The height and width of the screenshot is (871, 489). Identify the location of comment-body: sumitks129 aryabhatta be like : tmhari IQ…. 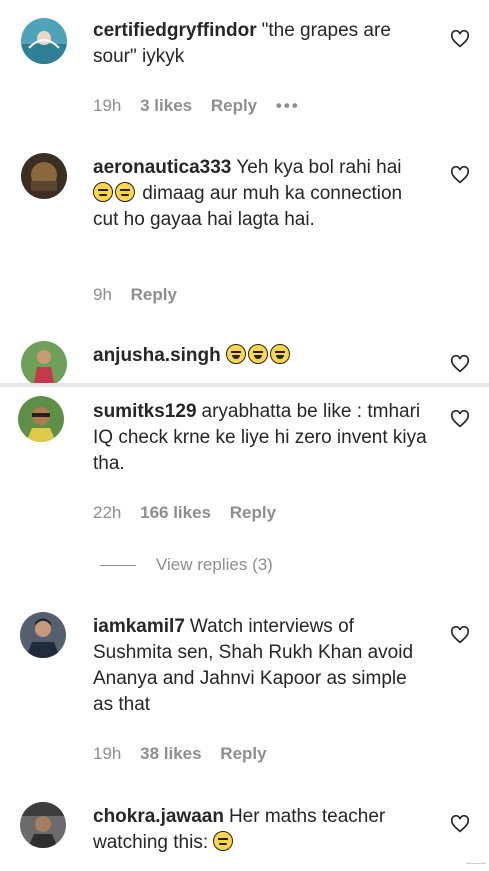
(260, 438).